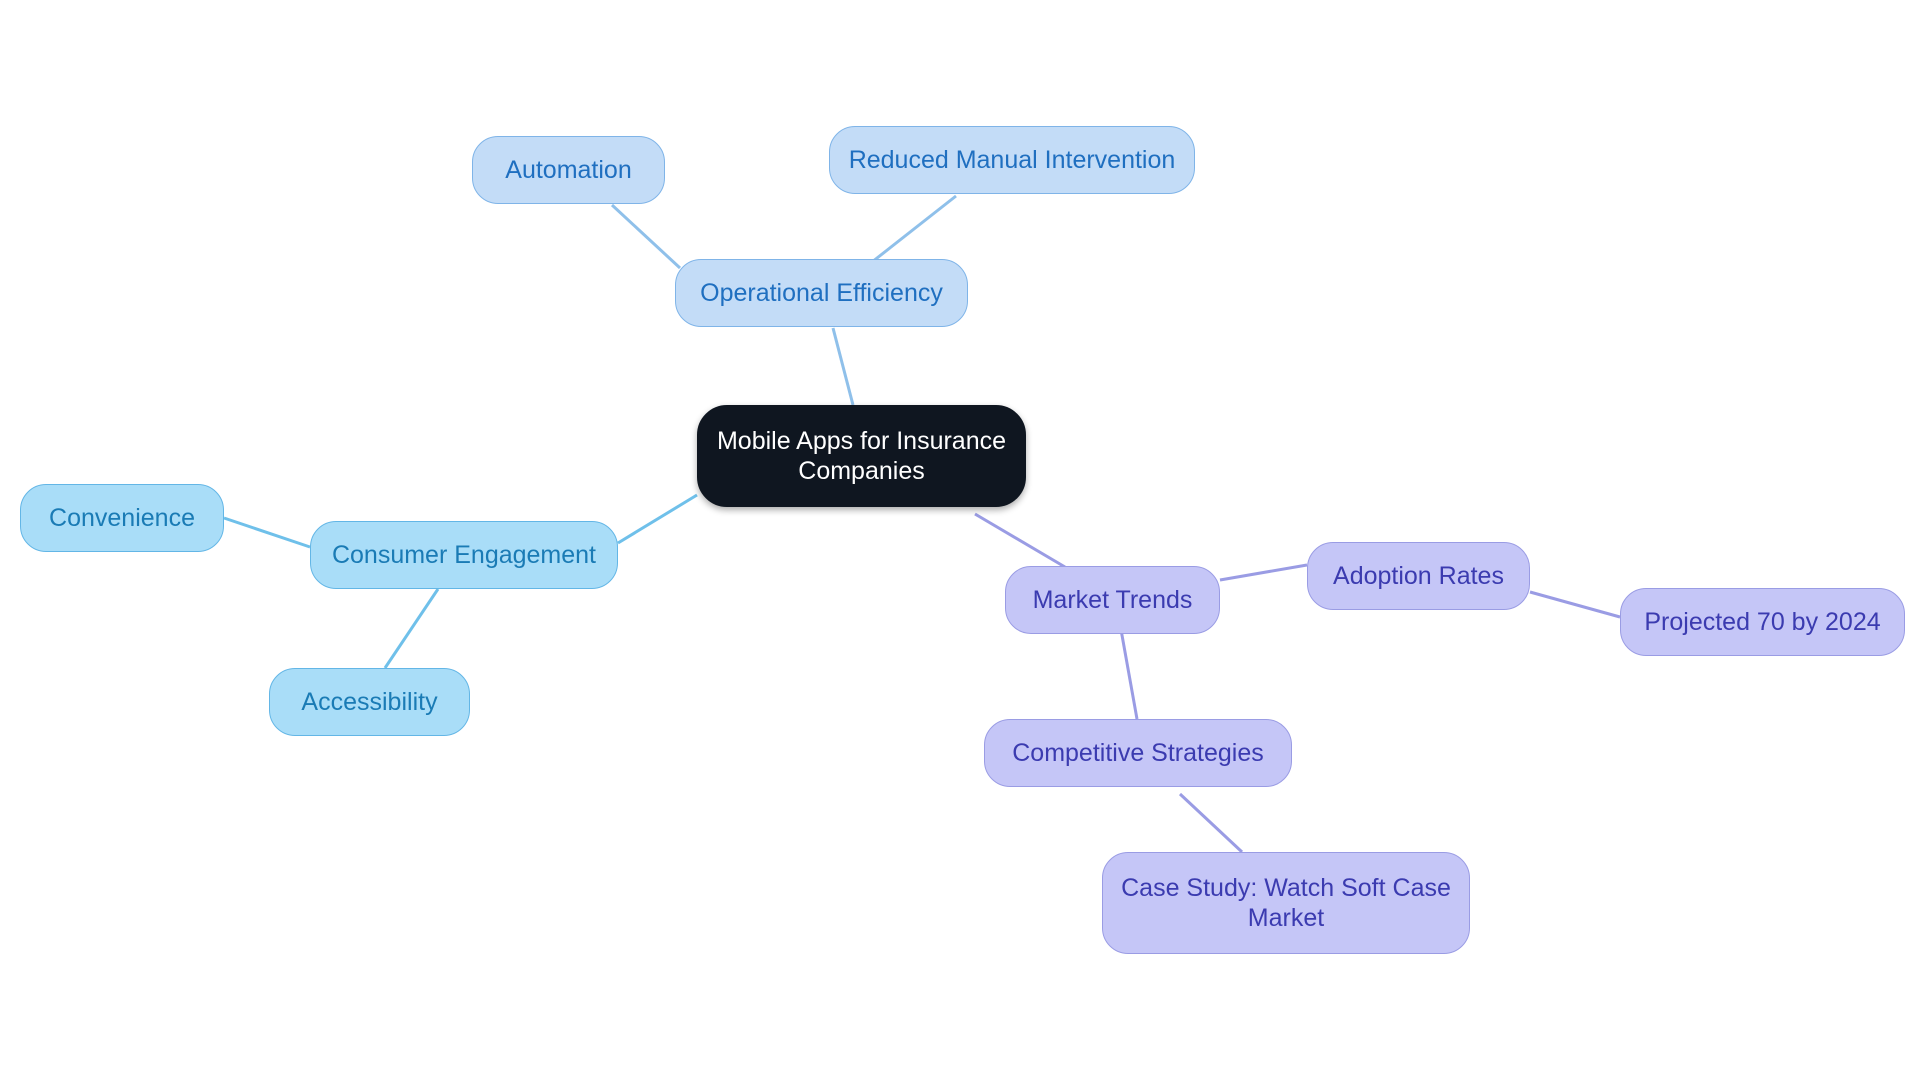  Describe the element at coordinates (843, 366) in the screenshot. I see `edge-root-operational-efficiency` at that location.